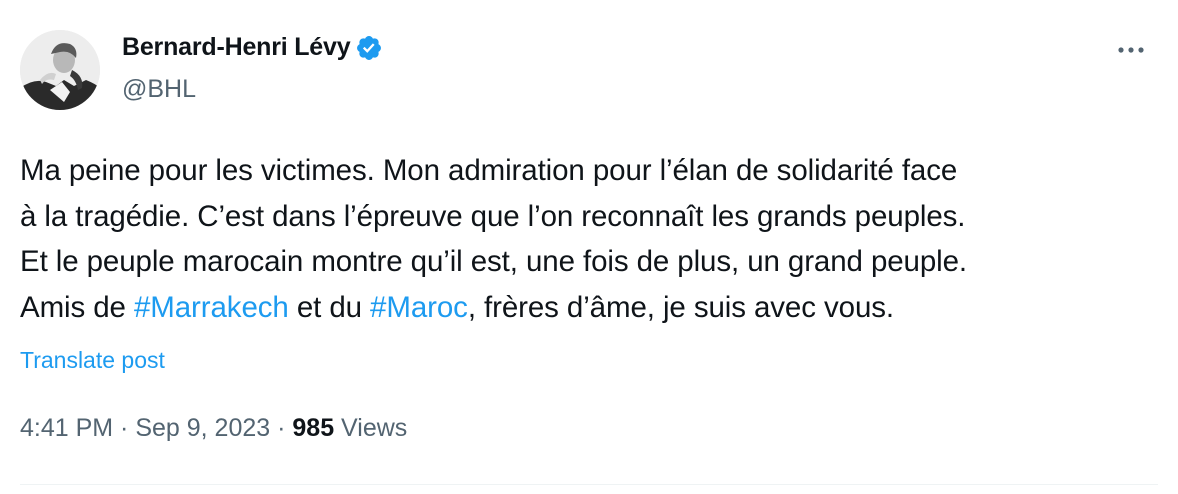 The width and height of the screenshot is (1178, 494). Describe the element at coordinates (329, 307) in the screenshot. I see `tweet-text-segment: et du` at that location.